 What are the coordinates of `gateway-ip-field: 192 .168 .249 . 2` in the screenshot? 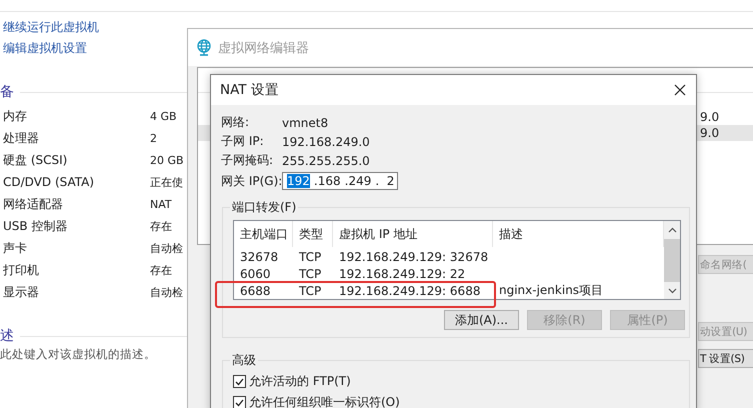 It's located at (340, 181).